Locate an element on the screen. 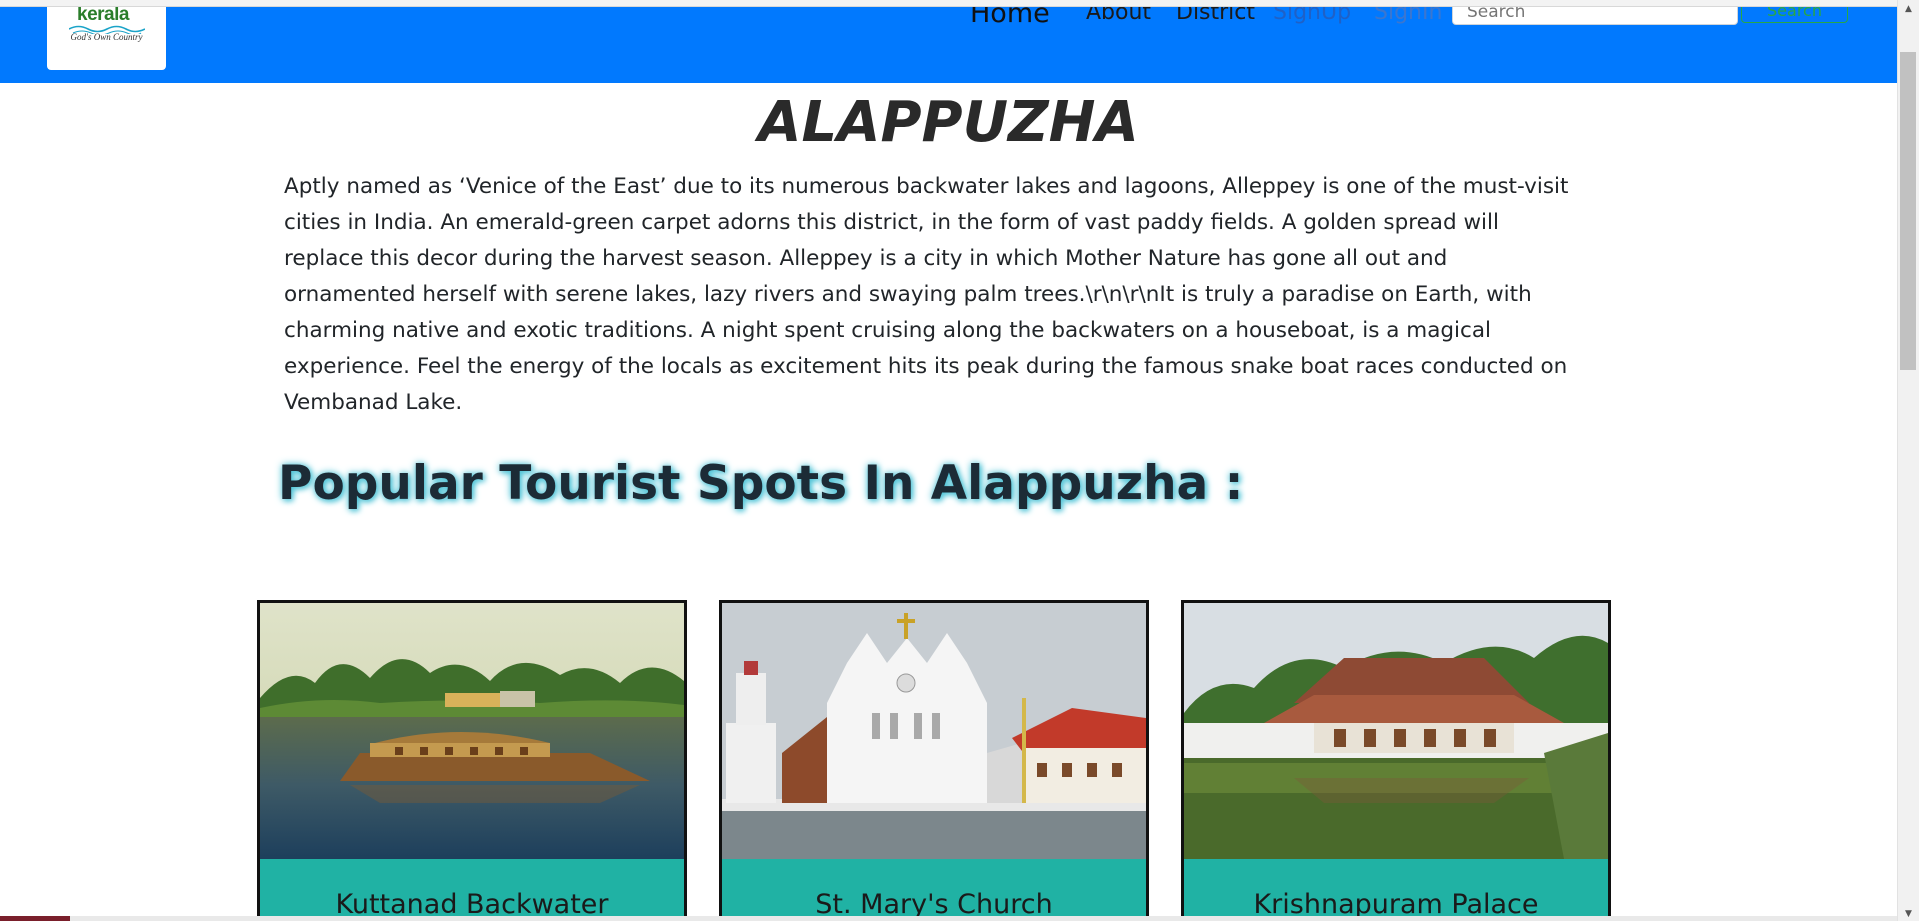 Image resolution: width=1919 pixels, height=923 pixels. st-marys-church-image is located at coordinates (934, 731).